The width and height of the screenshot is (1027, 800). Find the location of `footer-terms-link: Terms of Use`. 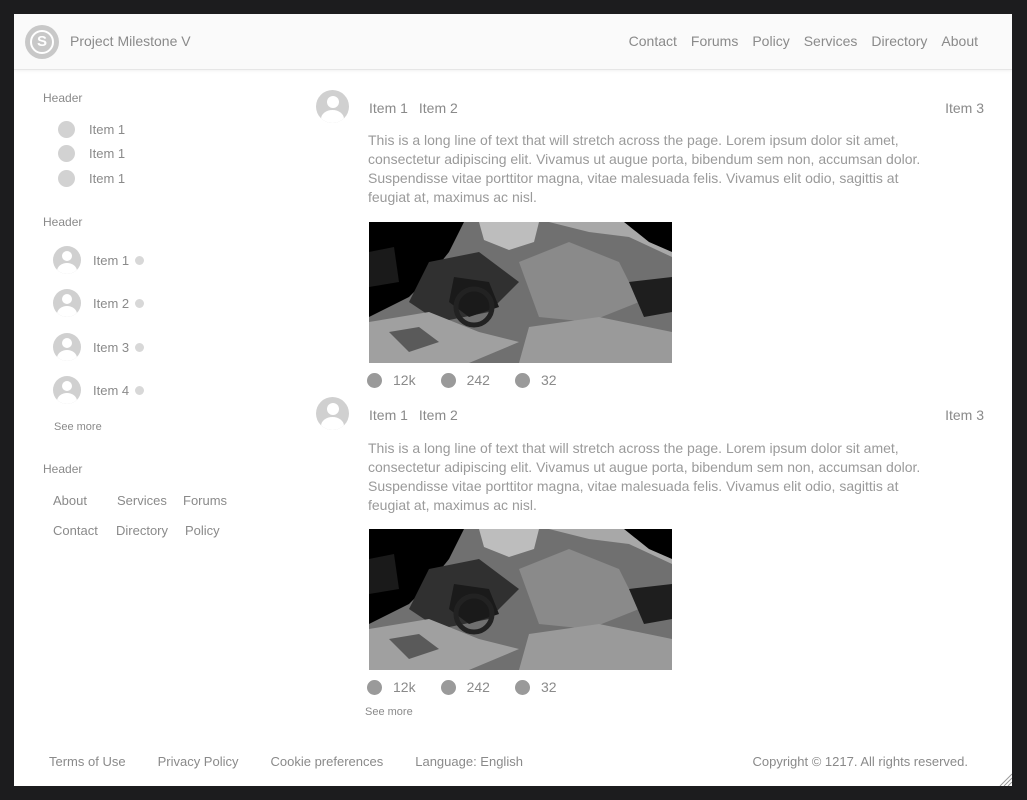

footer-terms-link: Terms of Use is located at coordinates (87, 761).